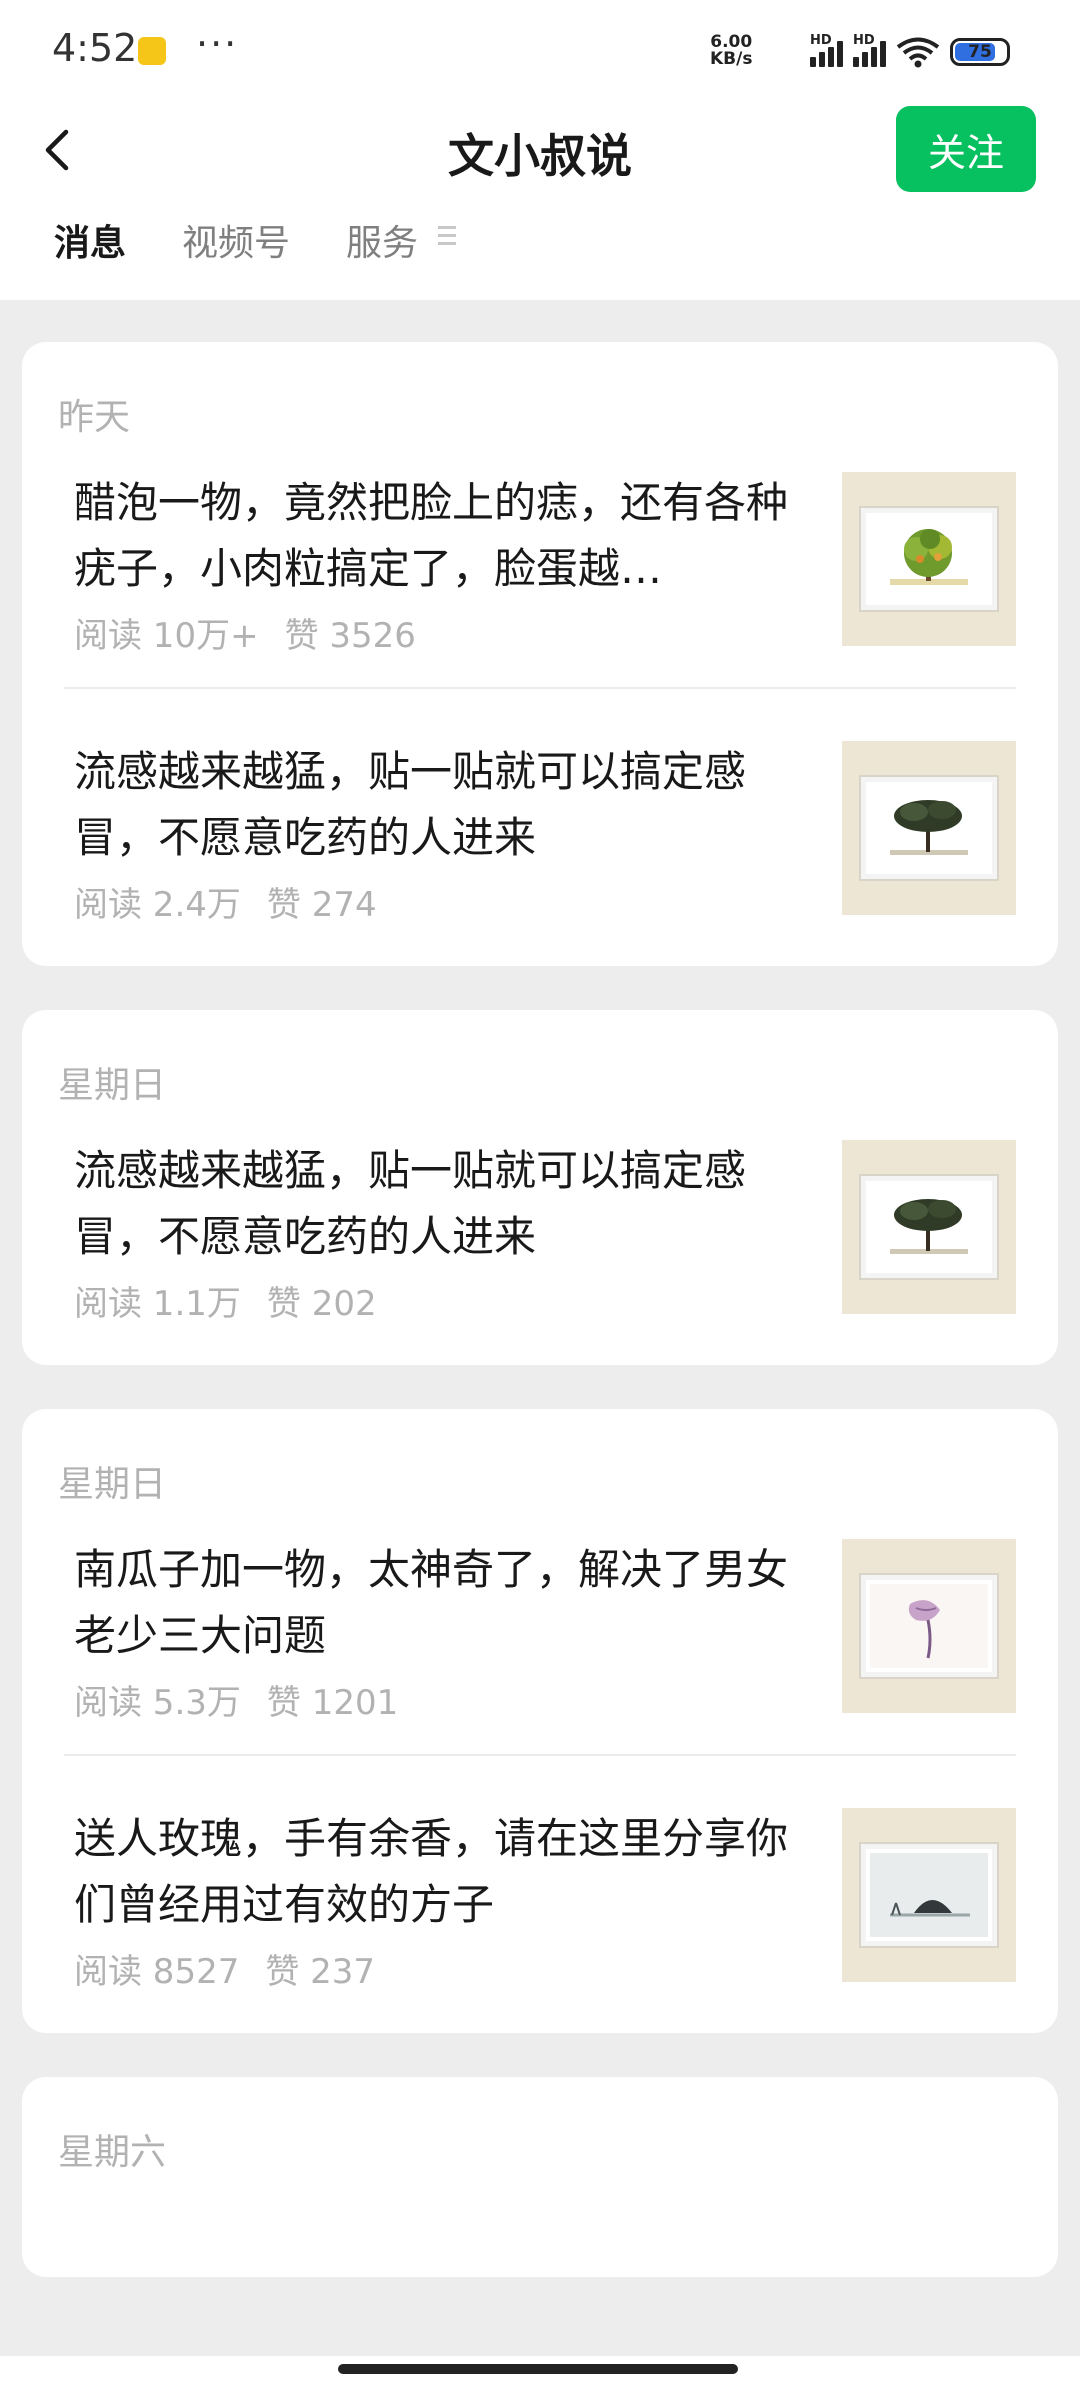 This screenshot has width=1080, height=2400. What do you see at coordinates (95, 48) in the screenshot?
I see `status-time: 4:52` at bounding box center [95, 48].